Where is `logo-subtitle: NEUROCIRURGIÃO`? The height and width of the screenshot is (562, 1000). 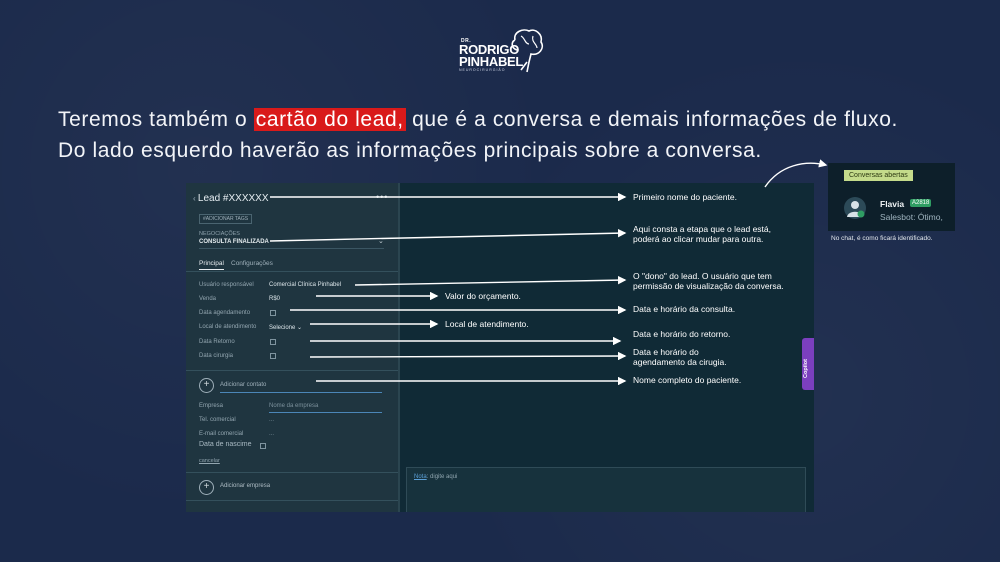 logo-subtitle: NEUROCIRURGIÃO is located at coordinates (482, 70).